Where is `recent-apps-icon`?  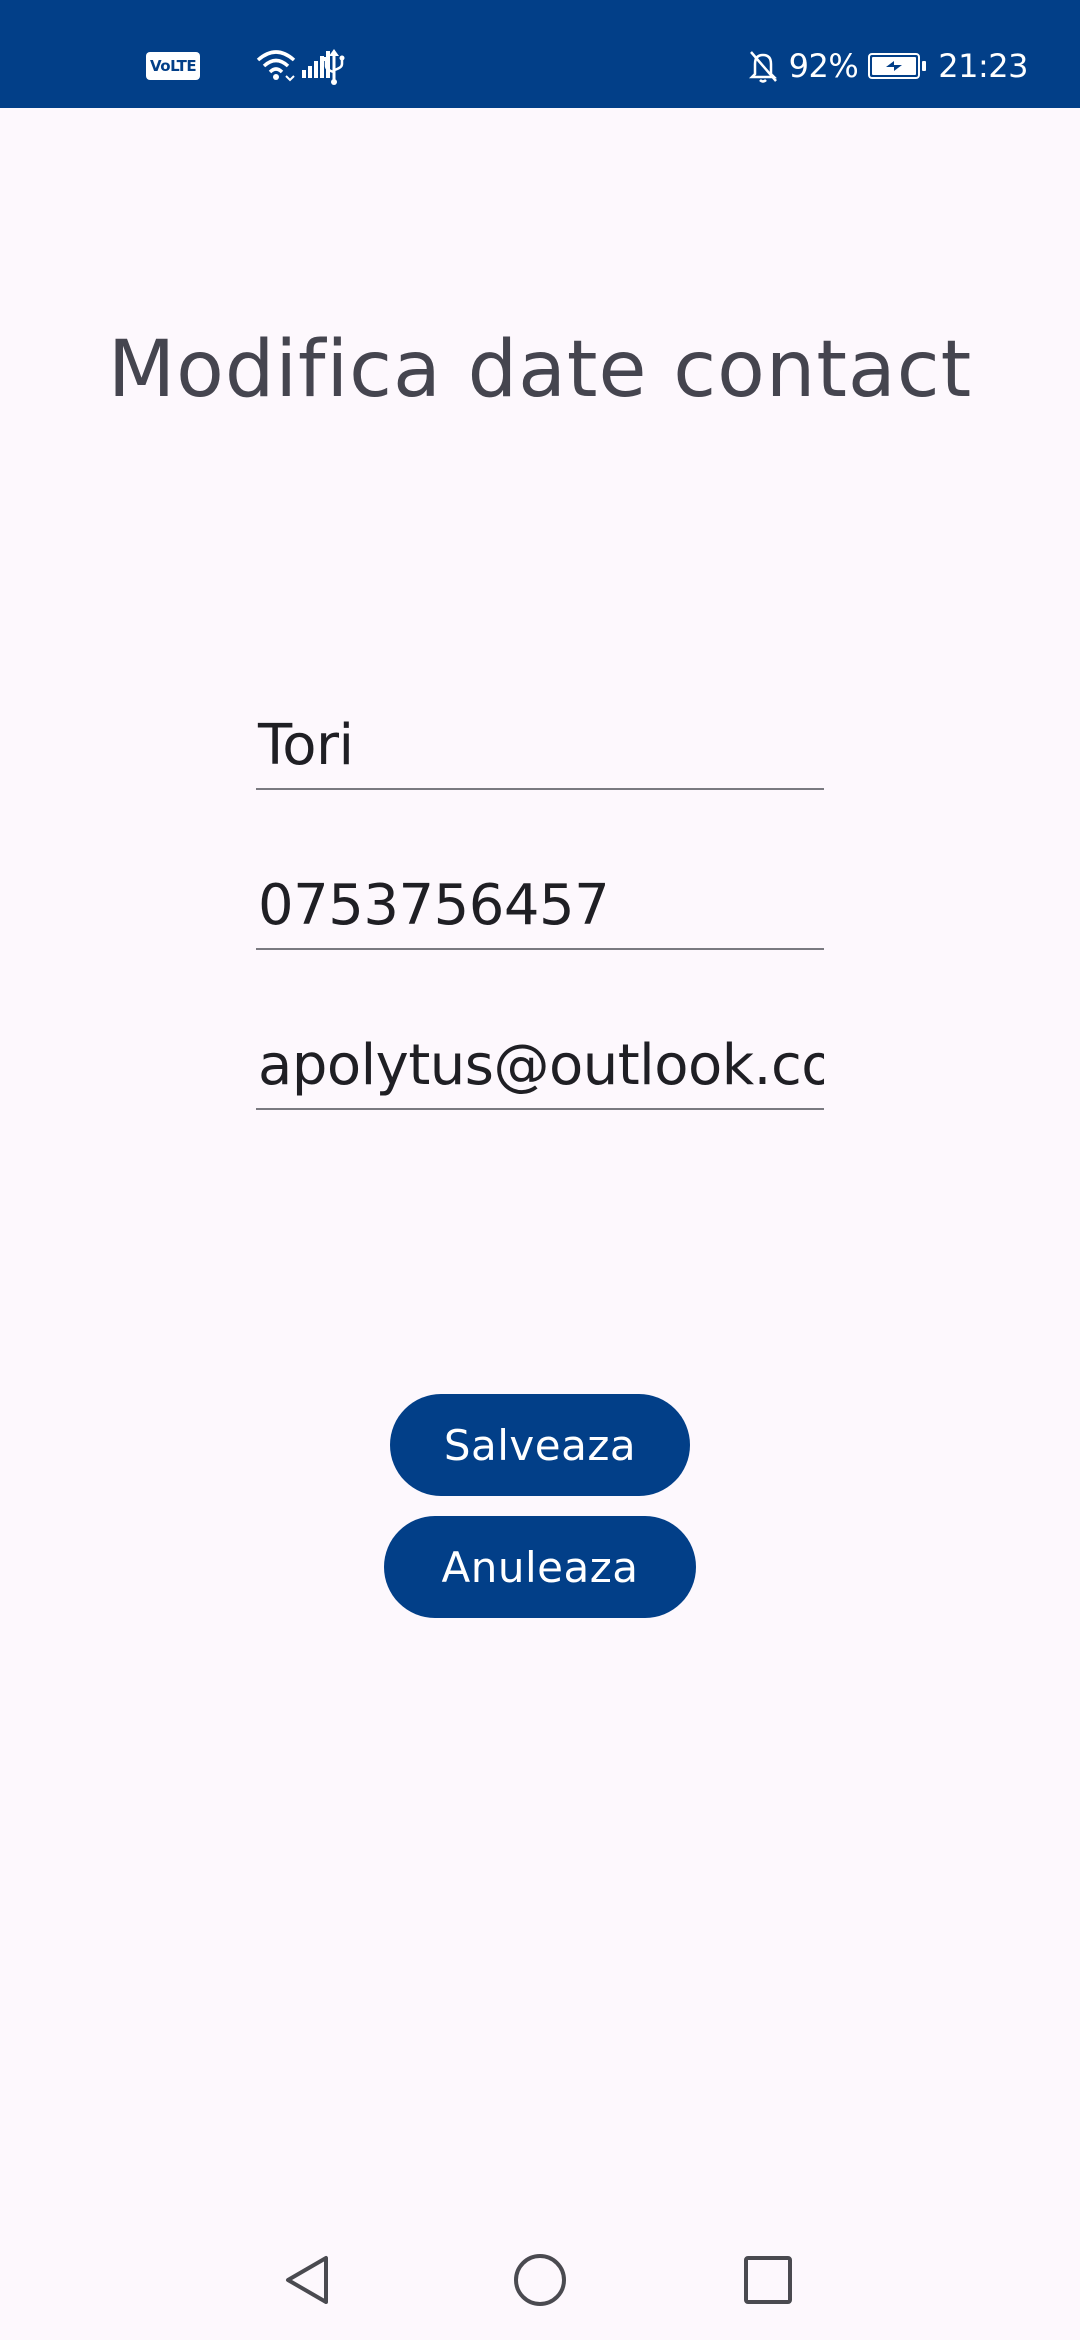 recent-apps-icon is located at coordinates (768, 2280).